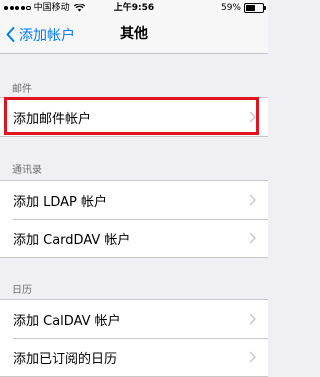 This screenshot has width=320, height=377. Describe the element at coordinates (230, 8) in the screenshot. I see `battery-percent: 59%` at that location.